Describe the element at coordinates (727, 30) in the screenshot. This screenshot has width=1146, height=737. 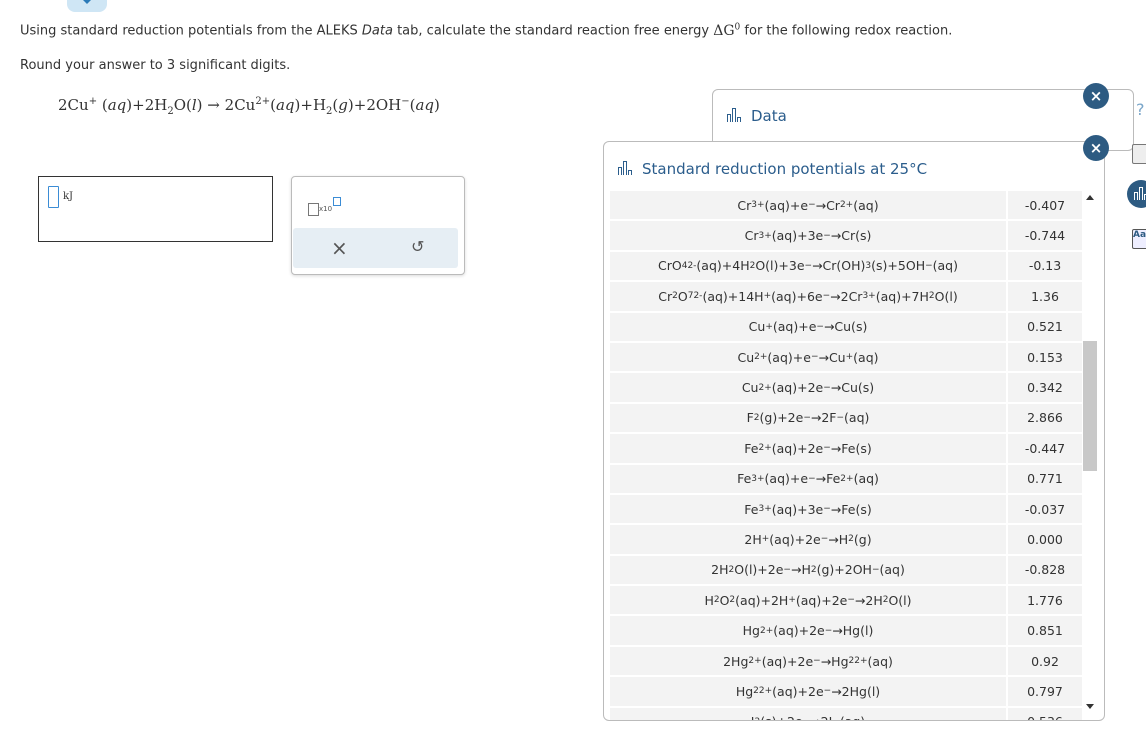
I see `delta-g-symbol: ΔG0` at that location.